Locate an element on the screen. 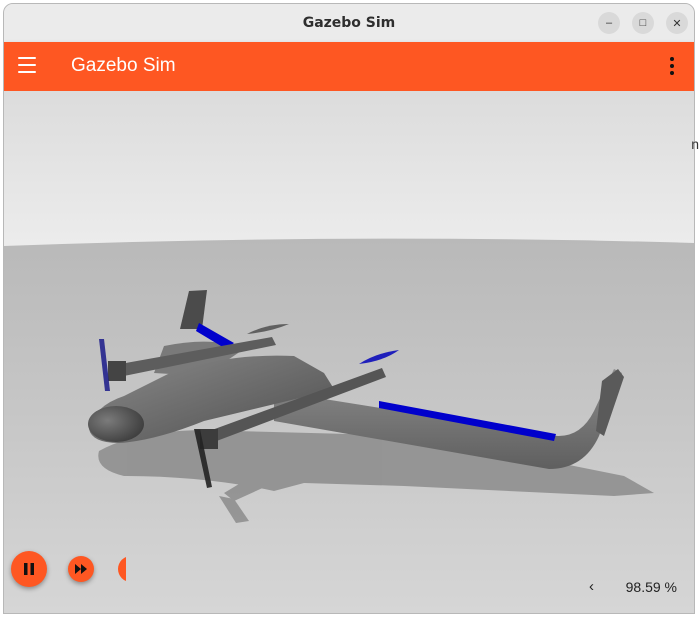 The image size is (699, 618). left-motor-pod is located at coordinates (117, 371).